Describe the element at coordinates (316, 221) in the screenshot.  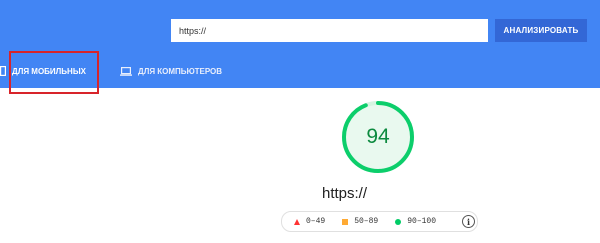
I see `legend-label: 0–49` at that location.